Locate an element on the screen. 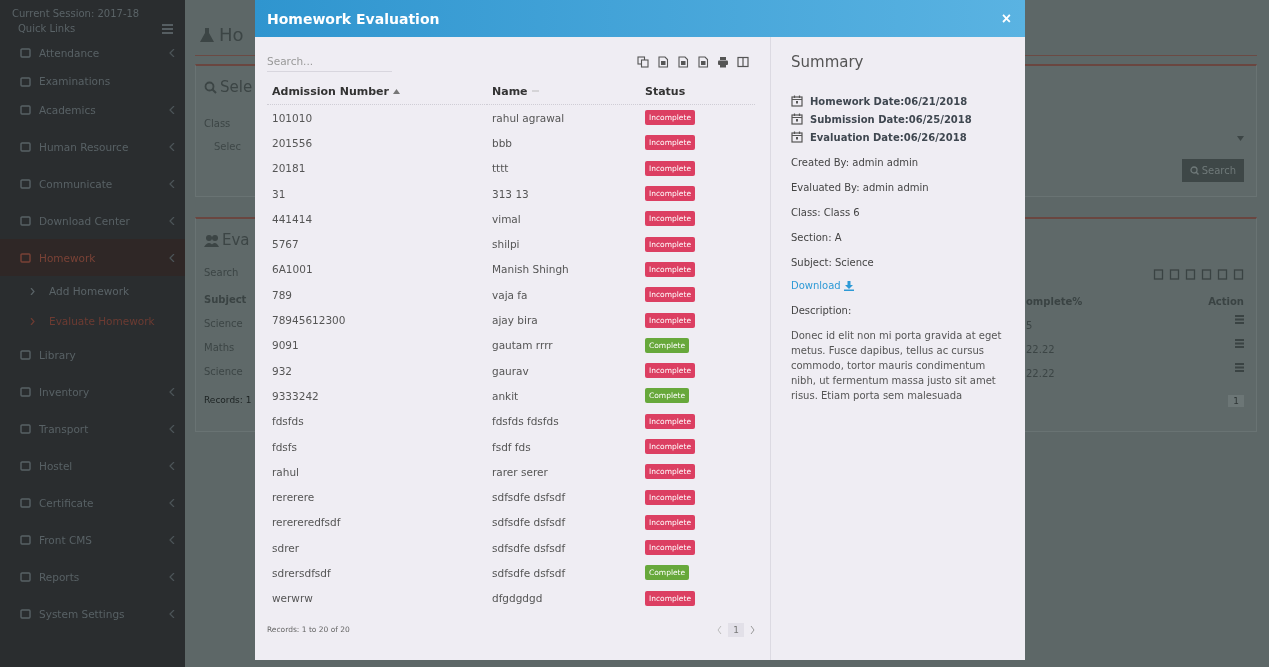  grid-icon is located at coordinates (167, 28).